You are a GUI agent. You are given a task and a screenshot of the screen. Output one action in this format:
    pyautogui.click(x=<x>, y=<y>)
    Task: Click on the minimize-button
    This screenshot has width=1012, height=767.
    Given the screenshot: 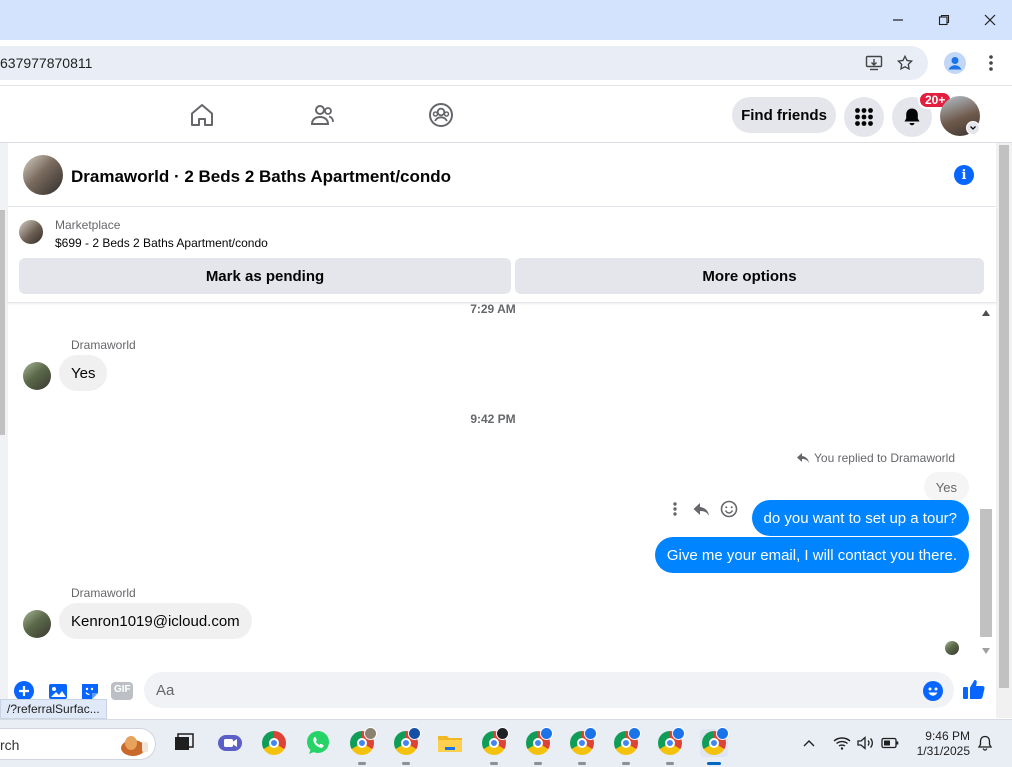 What is the action you would take?
    pyautogui.click(x=898, y=20)
    